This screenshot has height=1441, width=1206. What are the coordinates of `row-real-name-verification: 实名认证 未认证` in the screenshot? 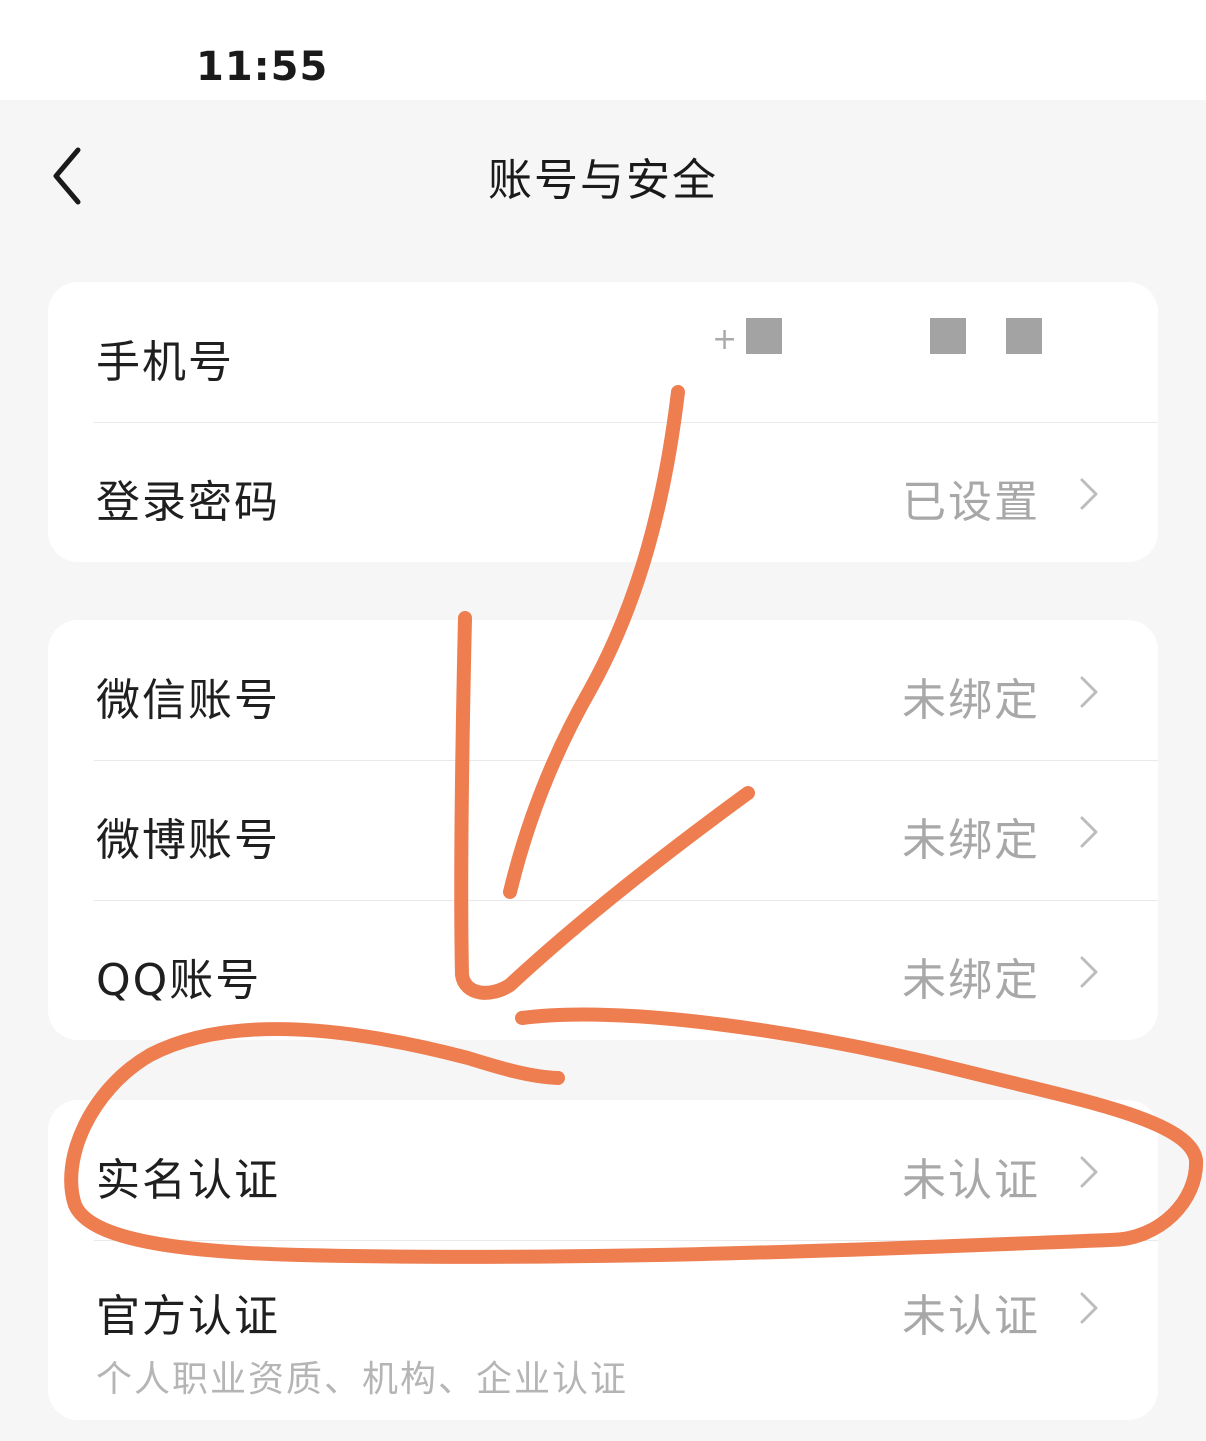 It's located at (603, 1170).